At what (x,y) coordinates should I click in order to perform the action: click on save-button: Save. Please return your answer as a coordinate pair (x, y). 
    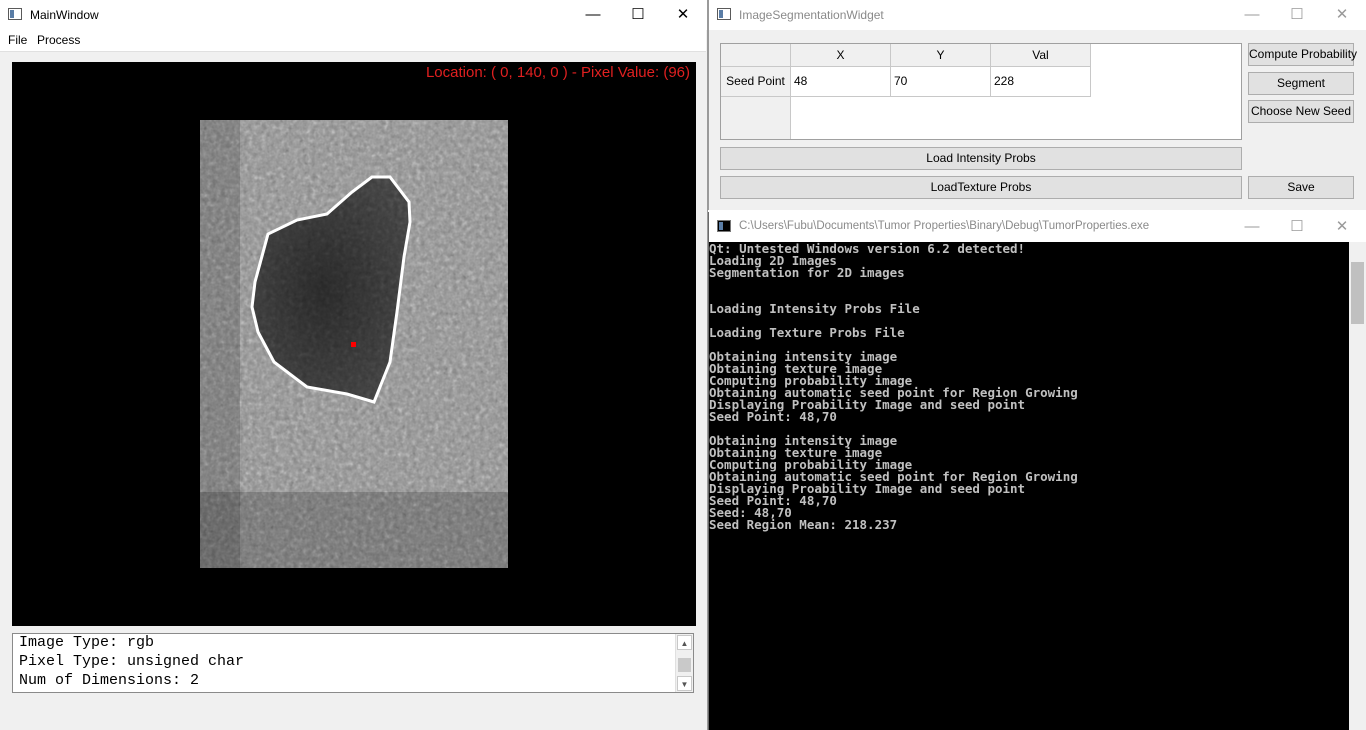
    Looking at the image, I should click on (1301, 187).